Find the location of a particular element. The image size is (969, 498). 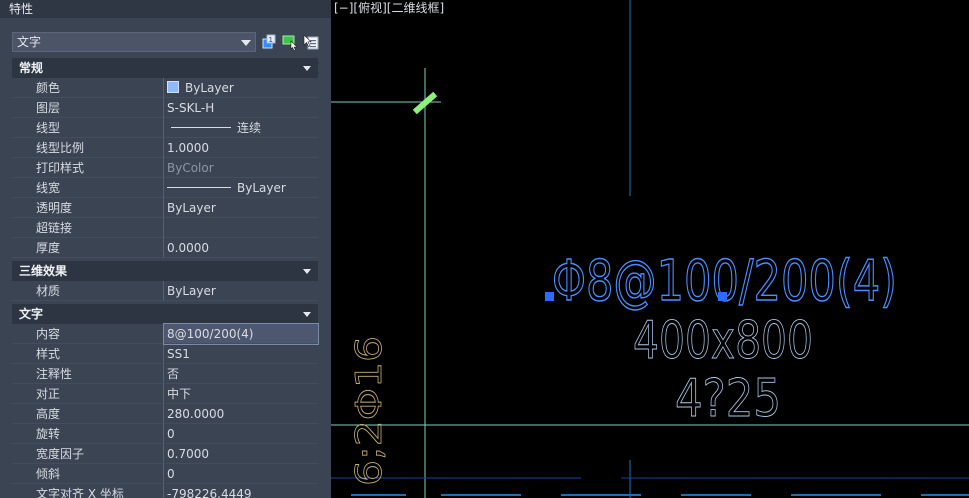

property-value: 280.0000 is located at coordinates (241, 414).